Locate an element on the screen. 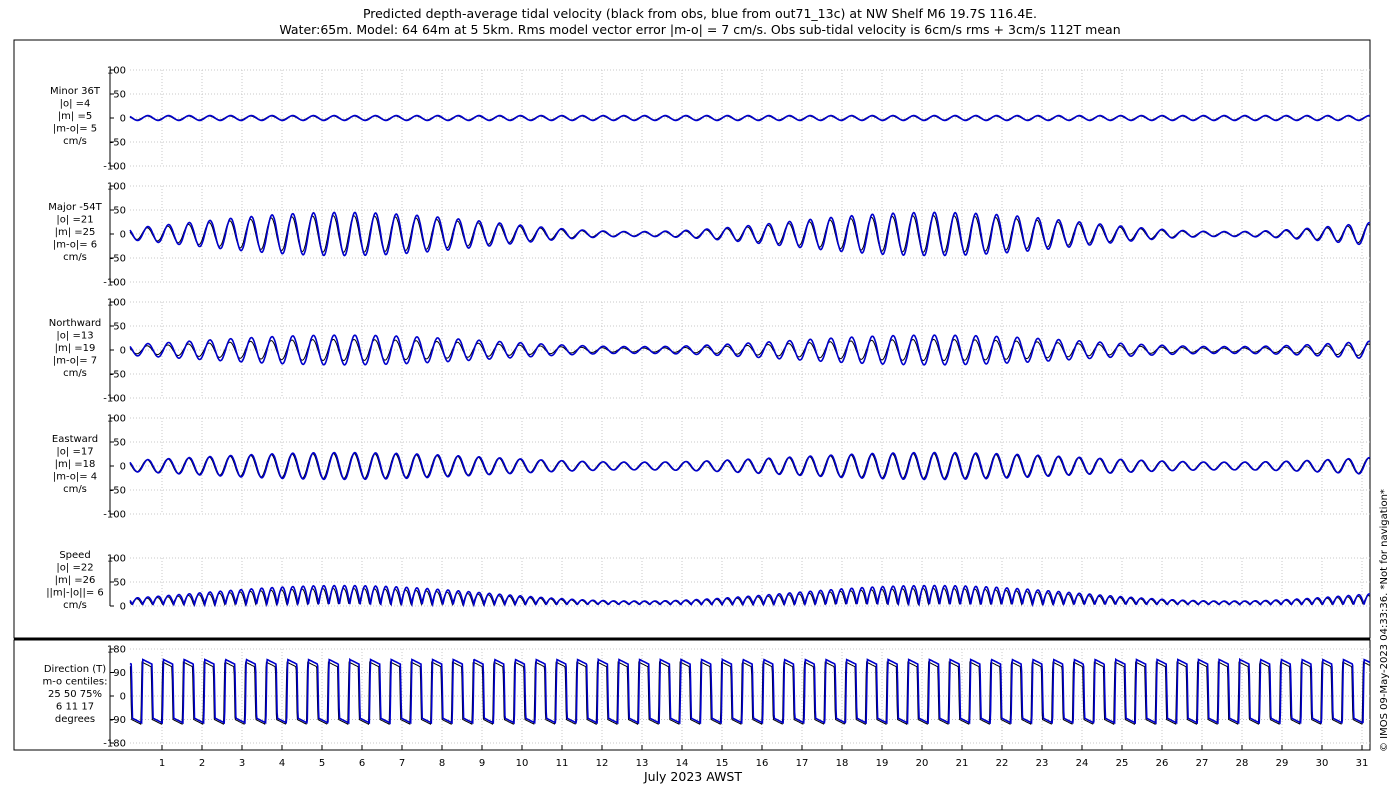  panel-label-line: |m| =25 is located at coordinates (75, 232).